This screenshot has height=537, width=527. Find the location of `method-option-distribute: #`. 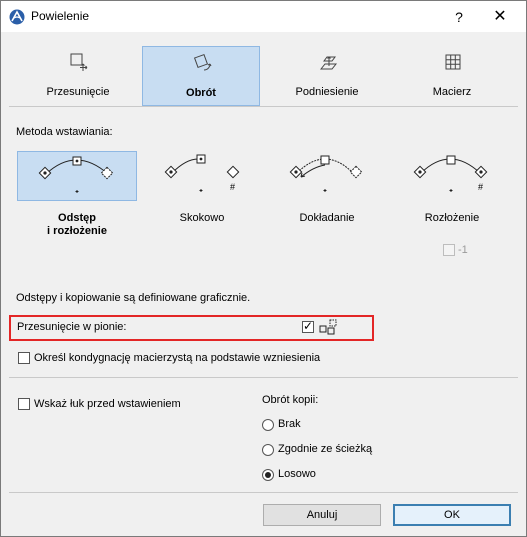

method-option-distribute: # is located at coordinates (452, 176).